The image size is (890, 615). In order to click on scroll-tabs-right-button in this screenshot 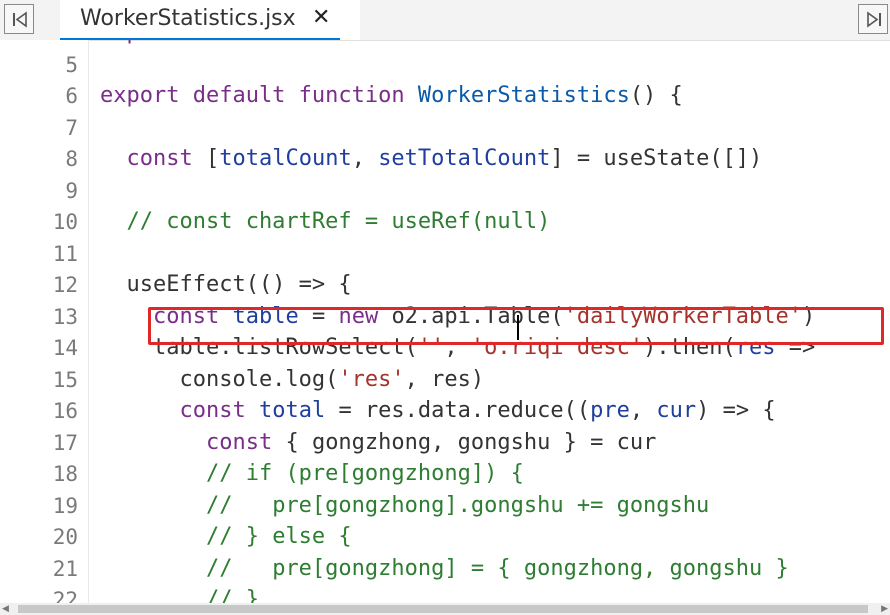, I will do `click(873, 19)`.